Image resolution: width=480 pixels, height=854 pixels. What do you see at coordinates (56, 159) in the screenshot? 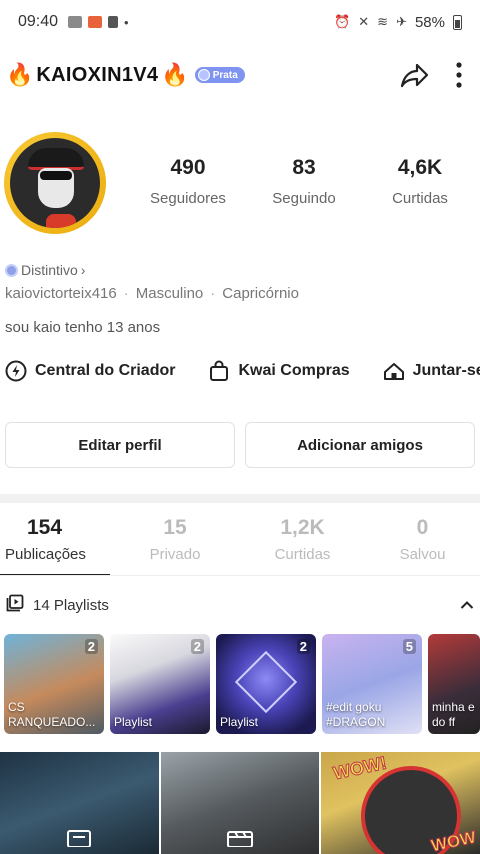
I see `avatar-hat` at bounding box center [56, 159].